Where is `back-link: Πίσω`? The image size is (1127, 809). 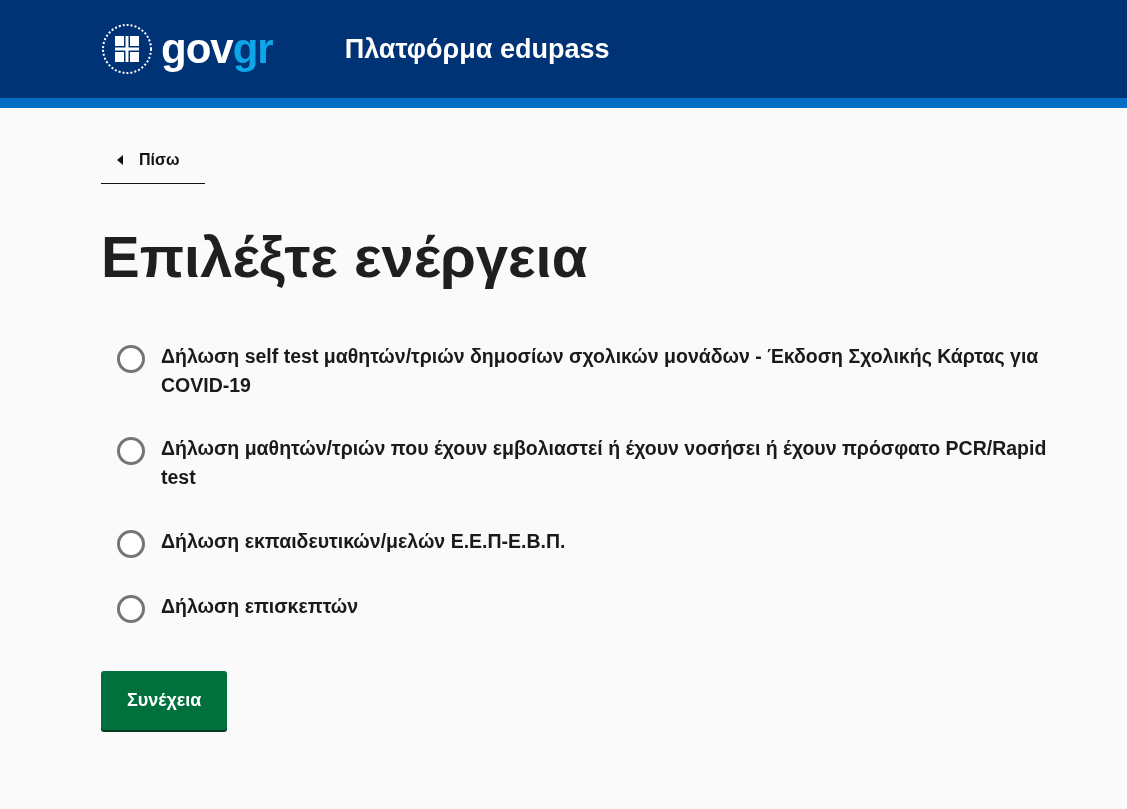
back-link: Πίσω is located at coordinates (153, 162).